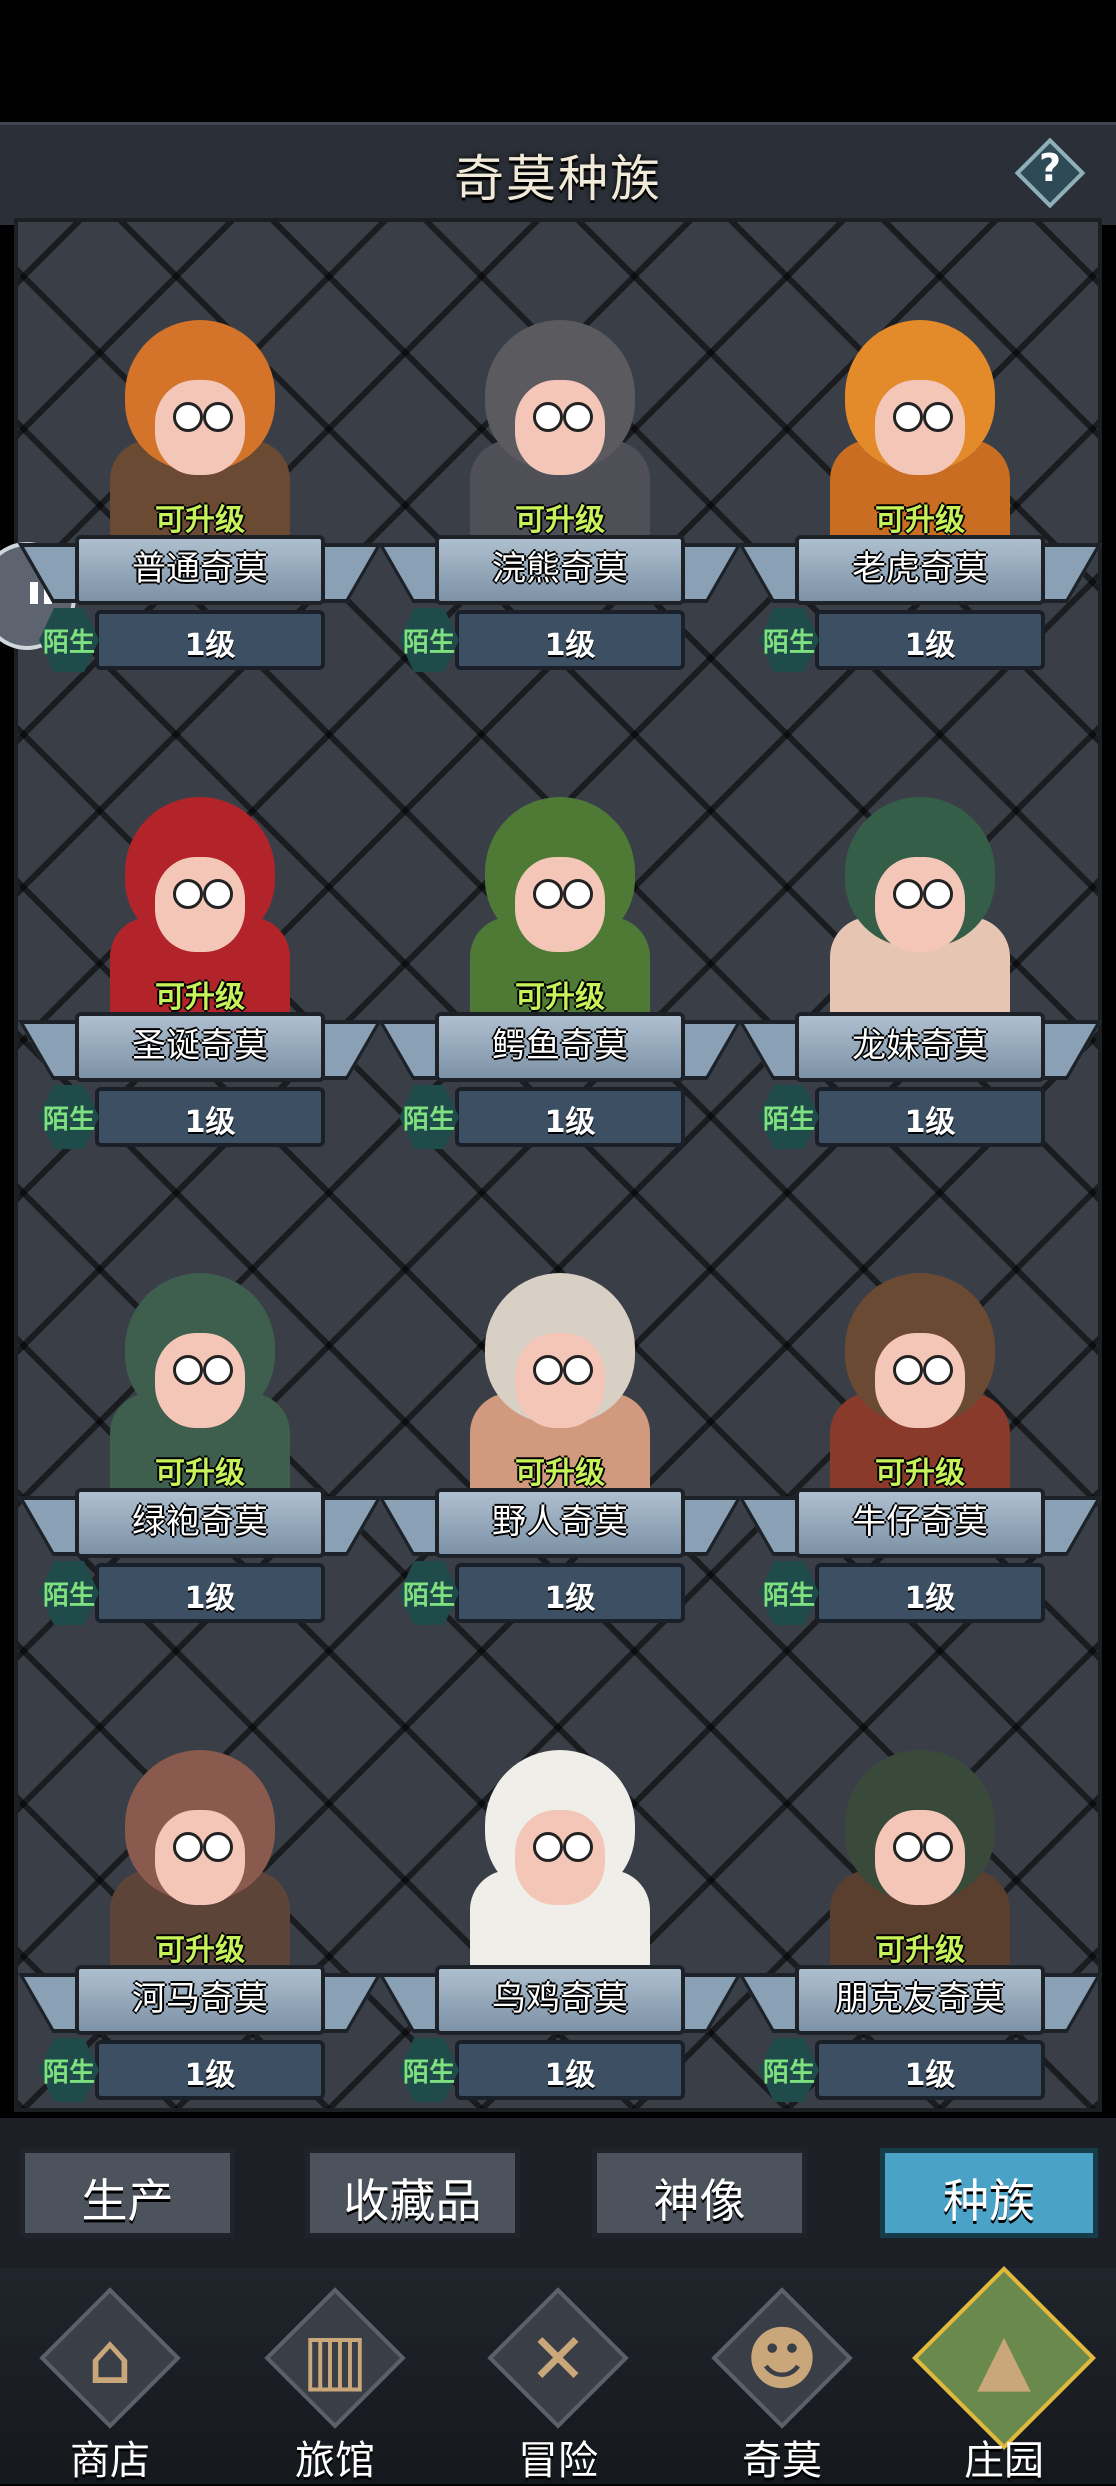 The image size is (1116, 2486). What do you see at coordinates (335, 2385) in the screenshot?
I see `nav-inn: ▥ 旅馆` at bounding box center [335, 2385].